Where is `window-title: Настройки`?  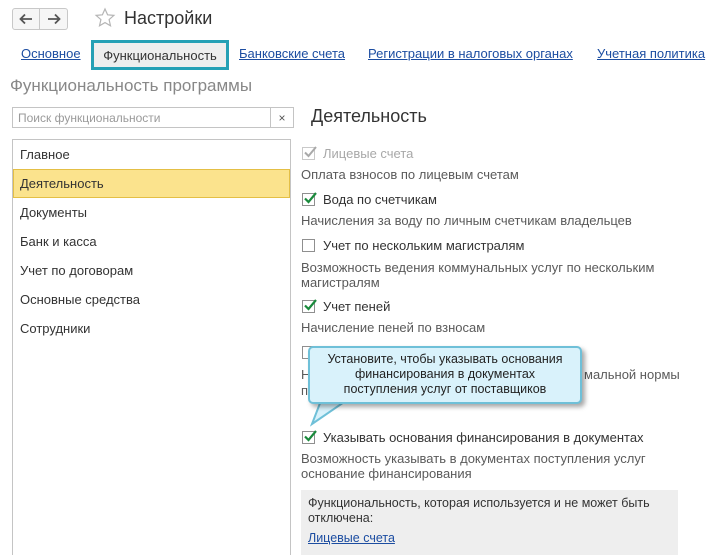
window-title: Настройки is located at coordinates (168, 18).